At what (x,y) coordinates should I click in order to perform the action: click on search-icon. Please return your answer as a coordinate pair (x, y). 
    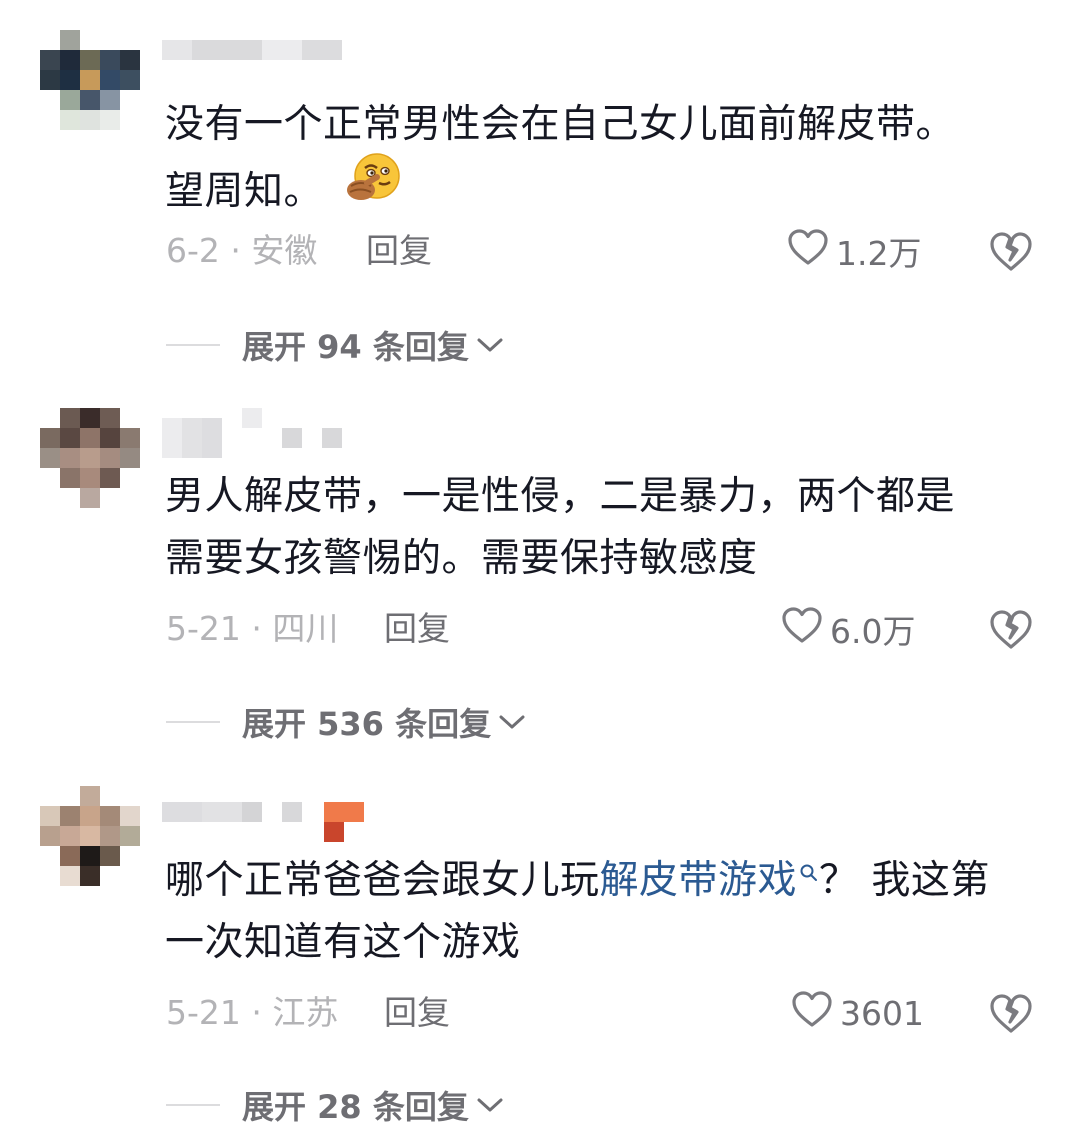
    Looking at the image, I should click on (809, 872).